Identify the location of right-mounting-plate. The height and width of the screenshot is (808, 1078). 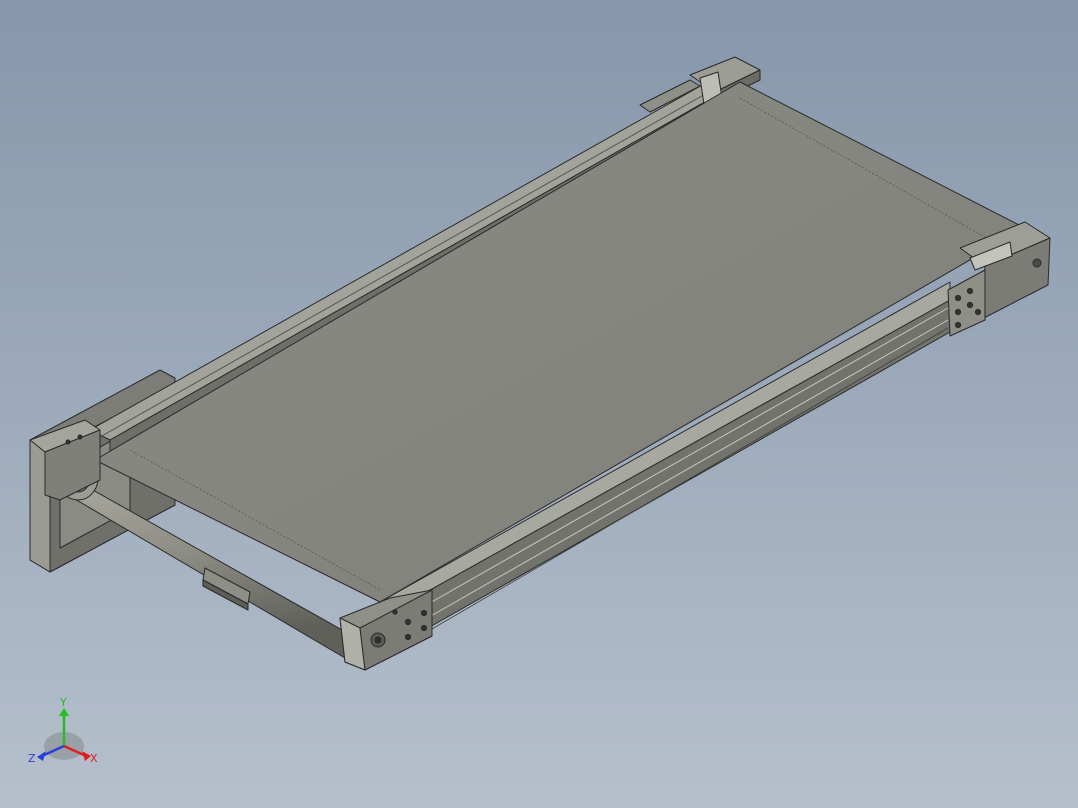
(966, 303).